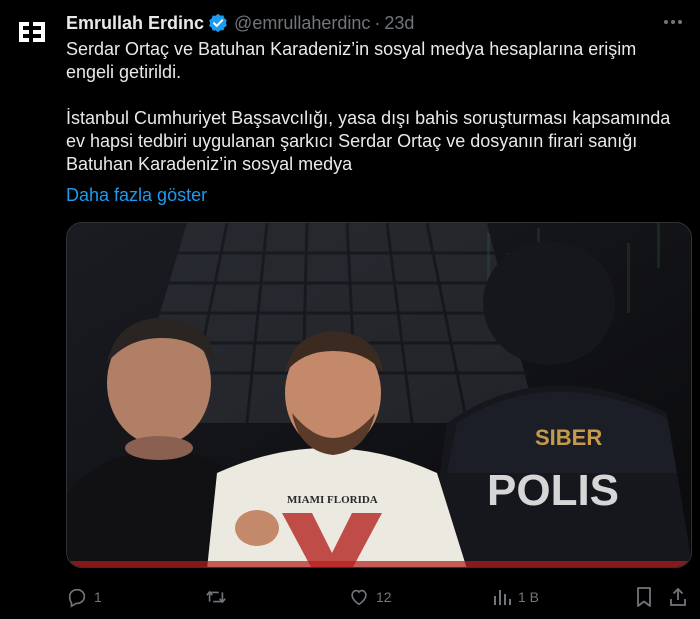 The width and height of the screenshot is (700, 619). Describe the element at coordinates (568, 437) in the screenshot. I see `jacket-text-siber: SIBER` at that location.